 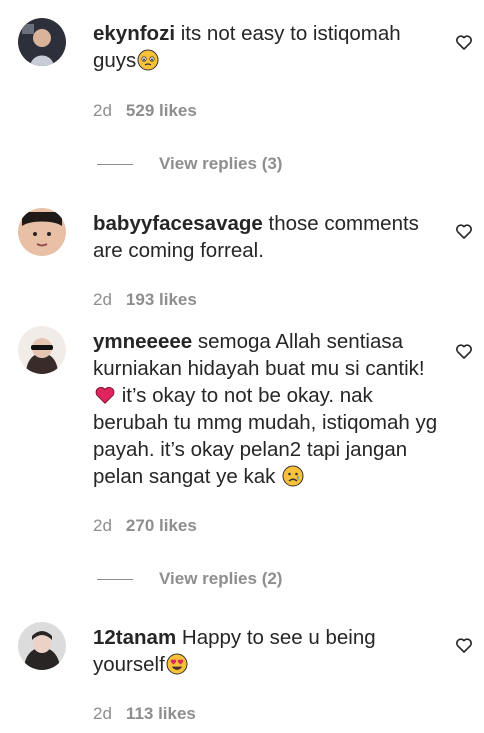 What do you see at coordinates (293, 476) in the screenshot?
I see `sad-face-emoji` at bounding box center [293, 476].